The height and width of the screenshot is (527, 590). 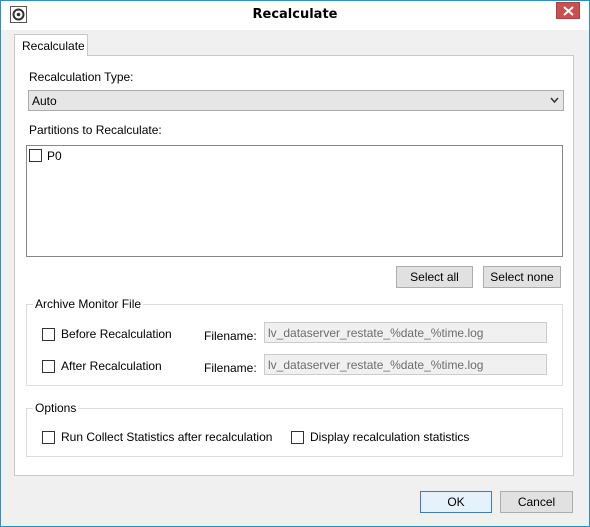 What do you see at coordinates (44, 101) in the screenshot?
I see `recalculation-type-value: Auto` at bounding box center [44, 101].